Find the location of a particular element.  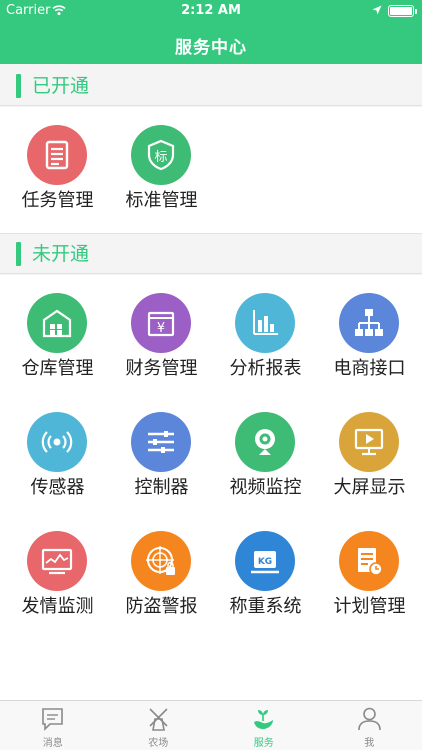

tab-me: 我 is located at coordinates (369, 725).